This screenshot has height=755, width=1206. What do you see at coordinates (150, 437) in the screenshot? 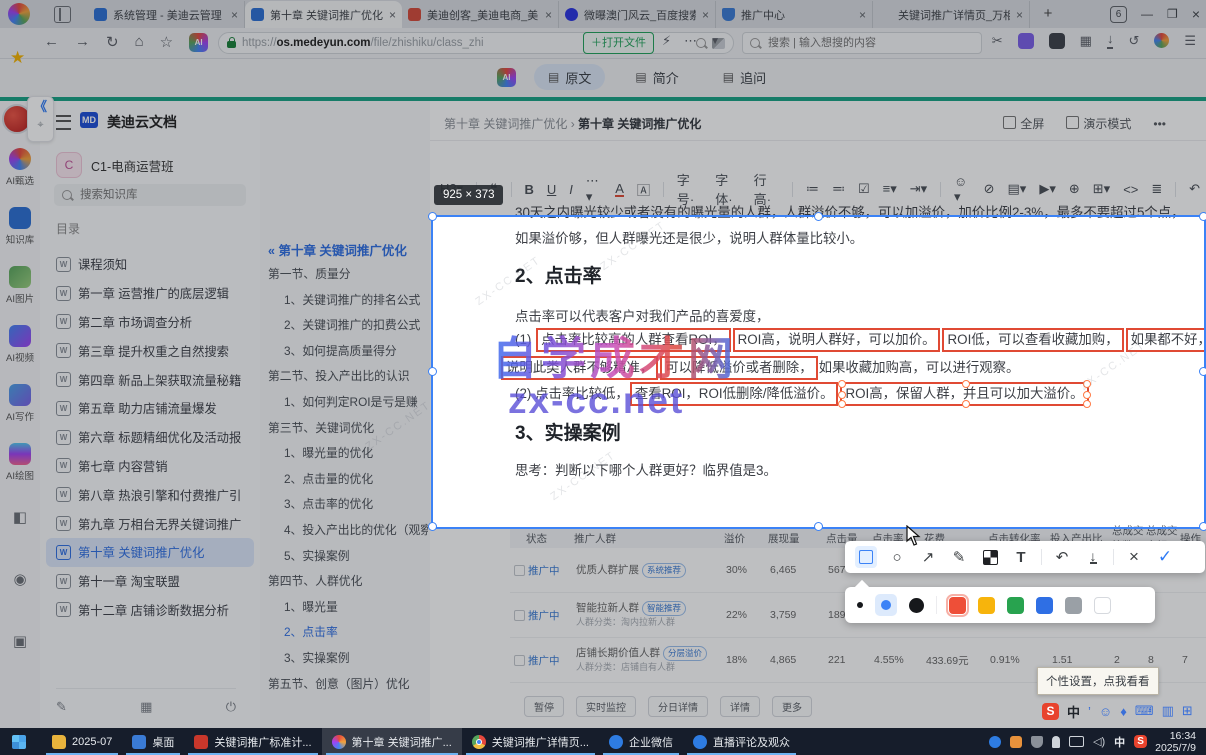
I see `sidebar-chapter-item: W 第六章 标题精细优化及活动报` at bounding box center [150, 437].